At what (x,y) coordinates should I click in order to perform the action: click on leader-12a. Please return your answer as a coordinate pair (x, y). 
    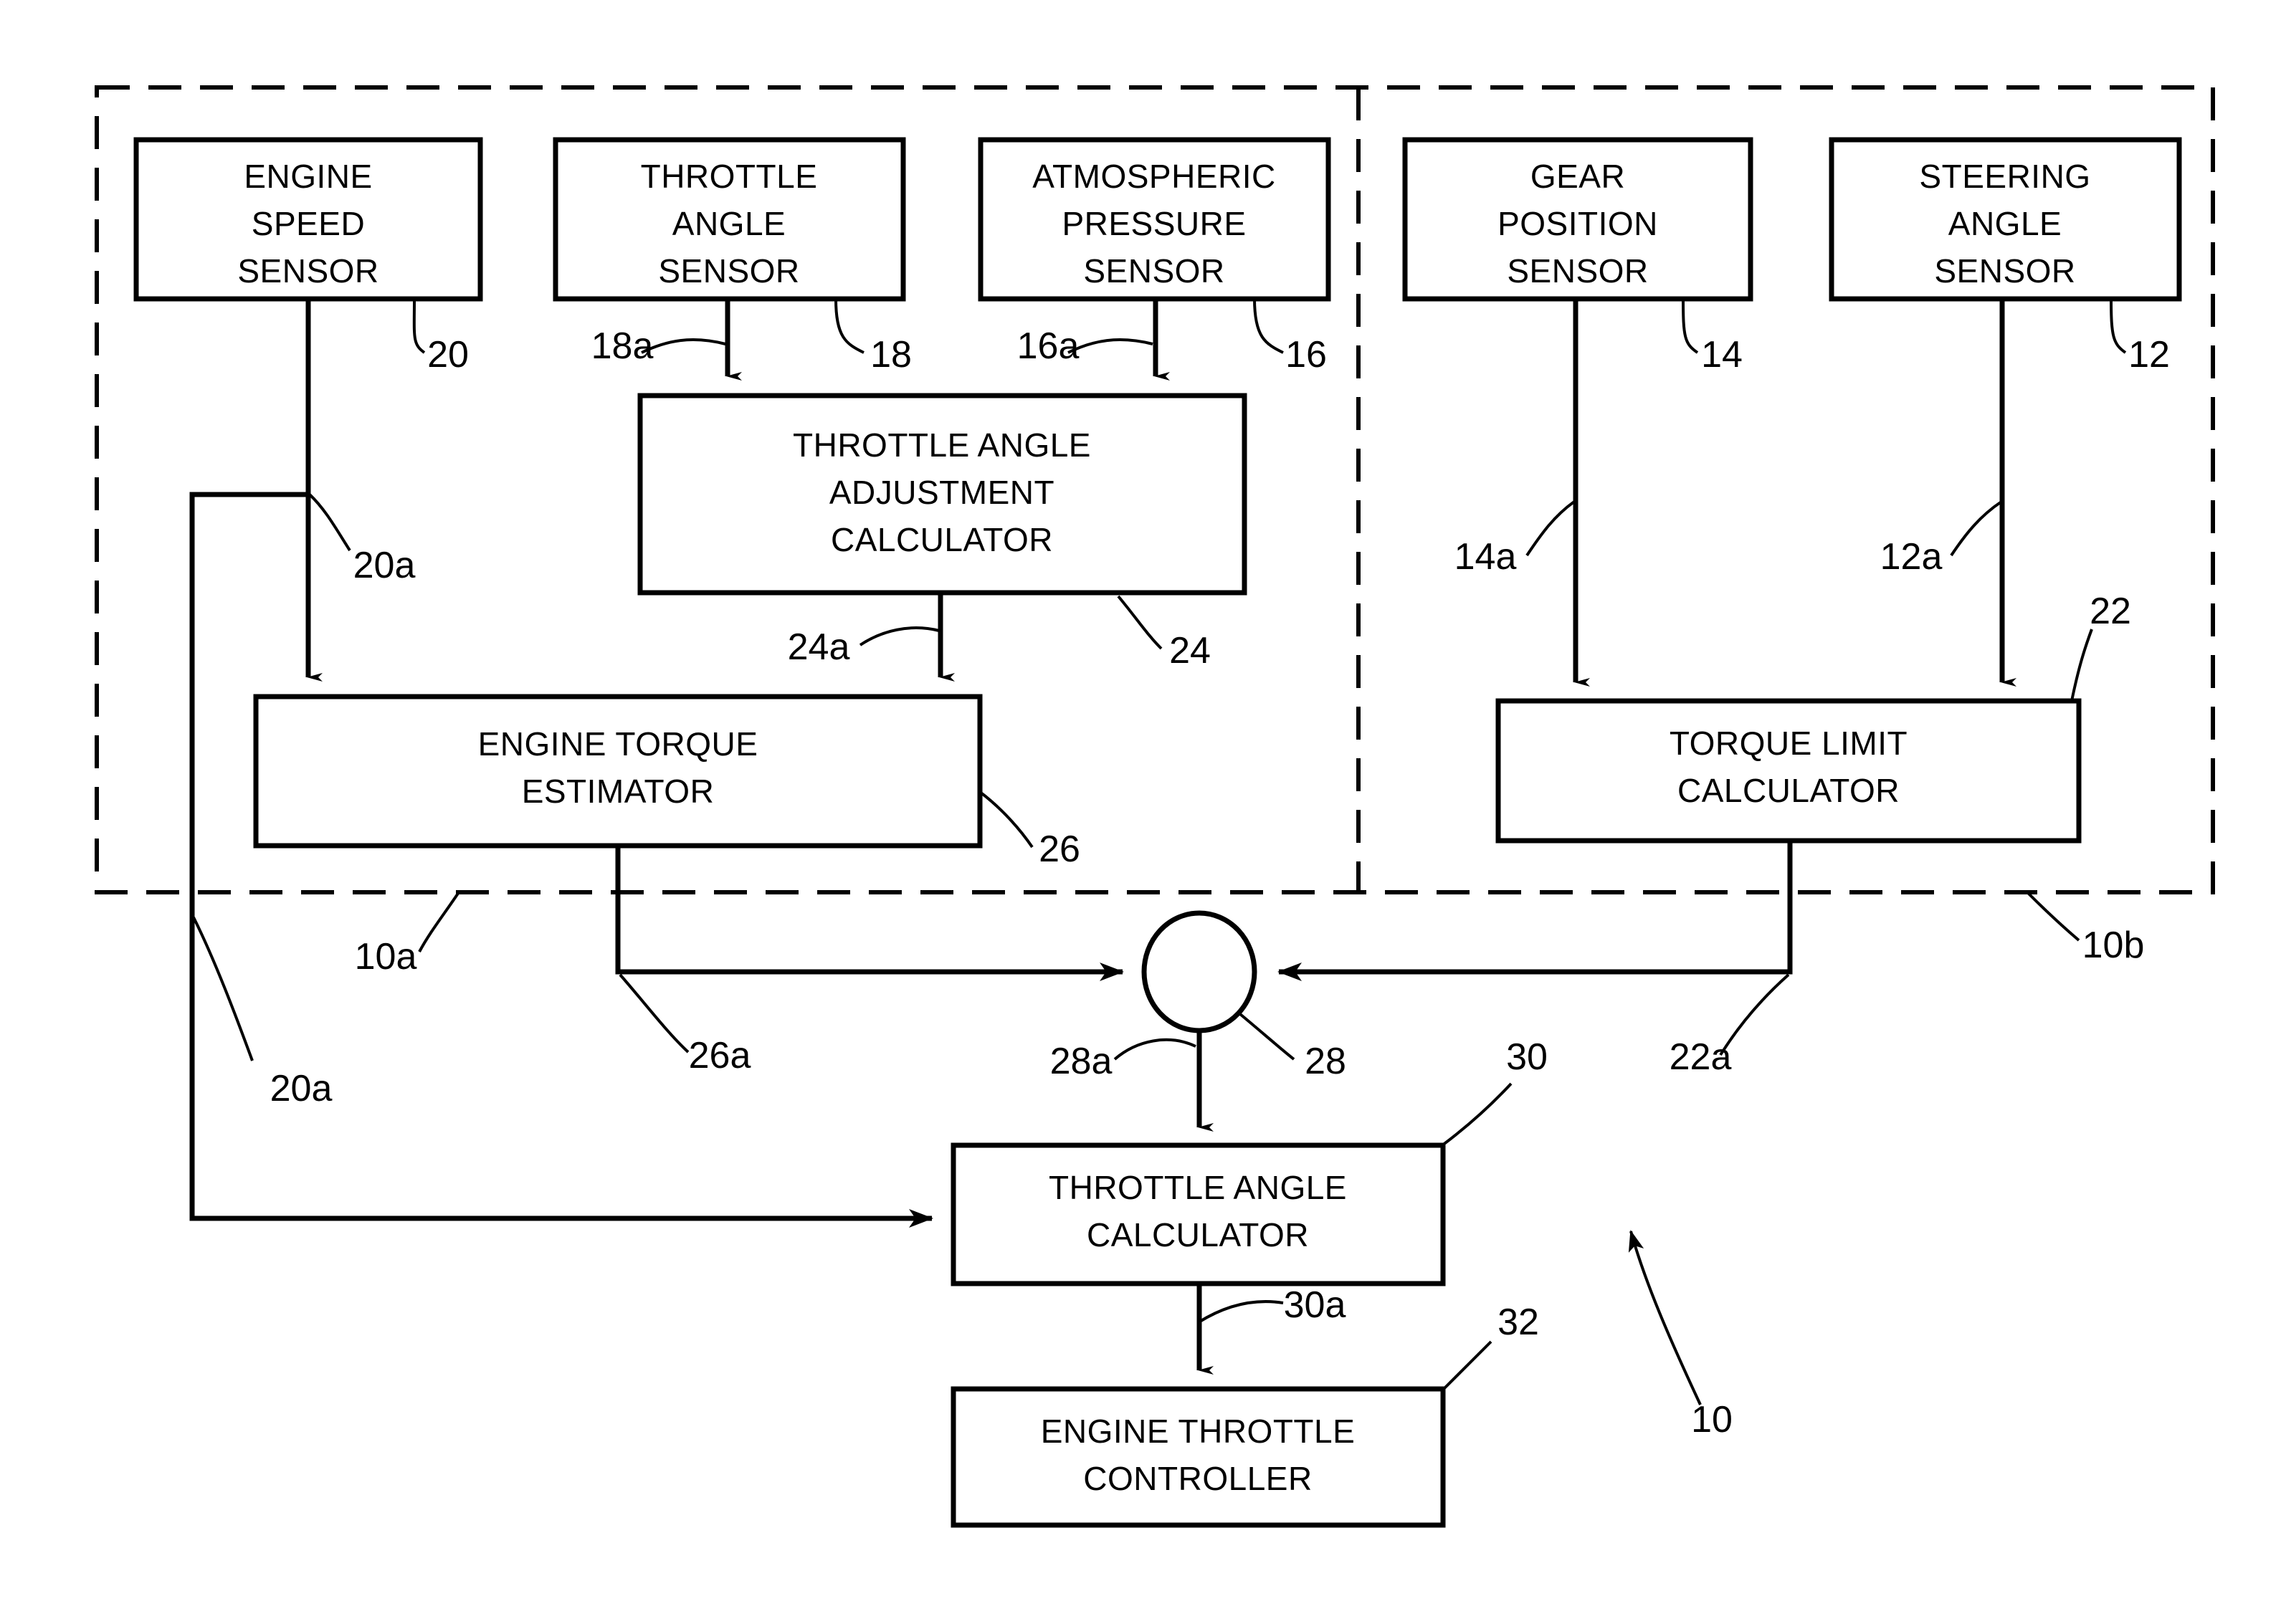
    Looking at the image, I should click on (1976, 528).